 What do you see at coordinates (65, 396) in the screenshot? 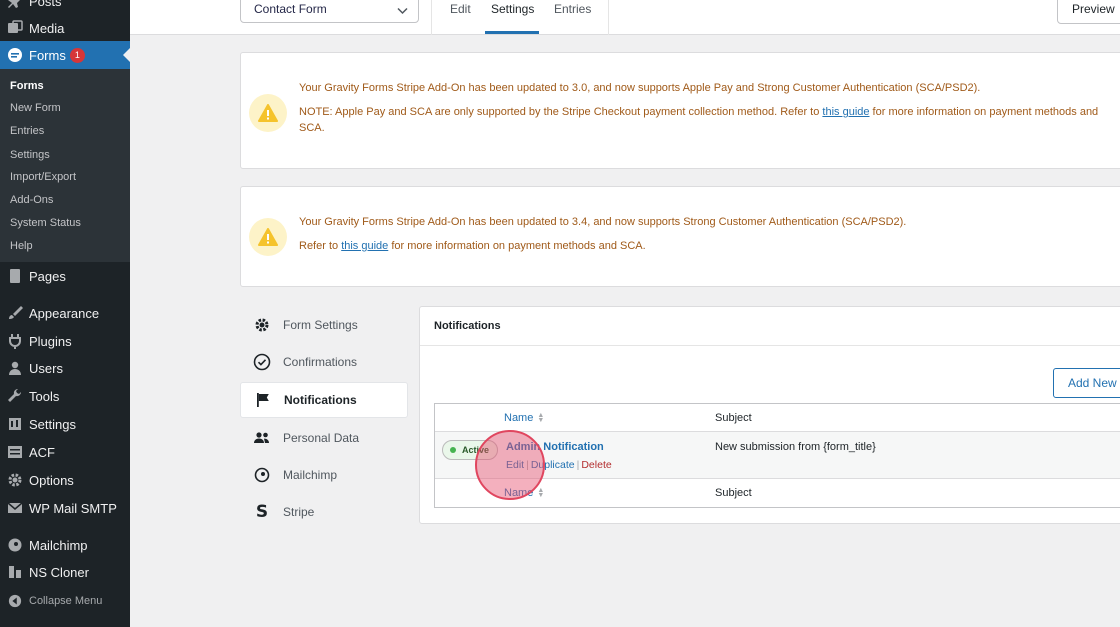
I see `menu-item-tools: Tools` at bounding box center [65, 396].